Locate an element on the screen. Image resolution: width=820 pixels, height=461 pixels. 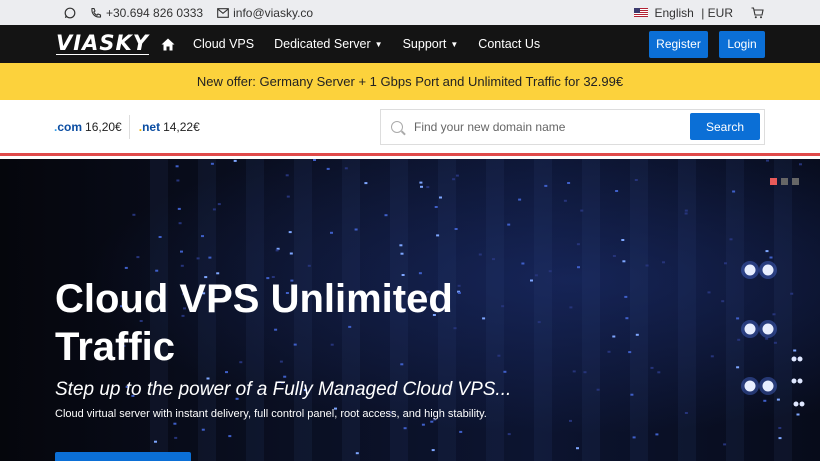
slider-indicators is located at coordinates (784, 181).